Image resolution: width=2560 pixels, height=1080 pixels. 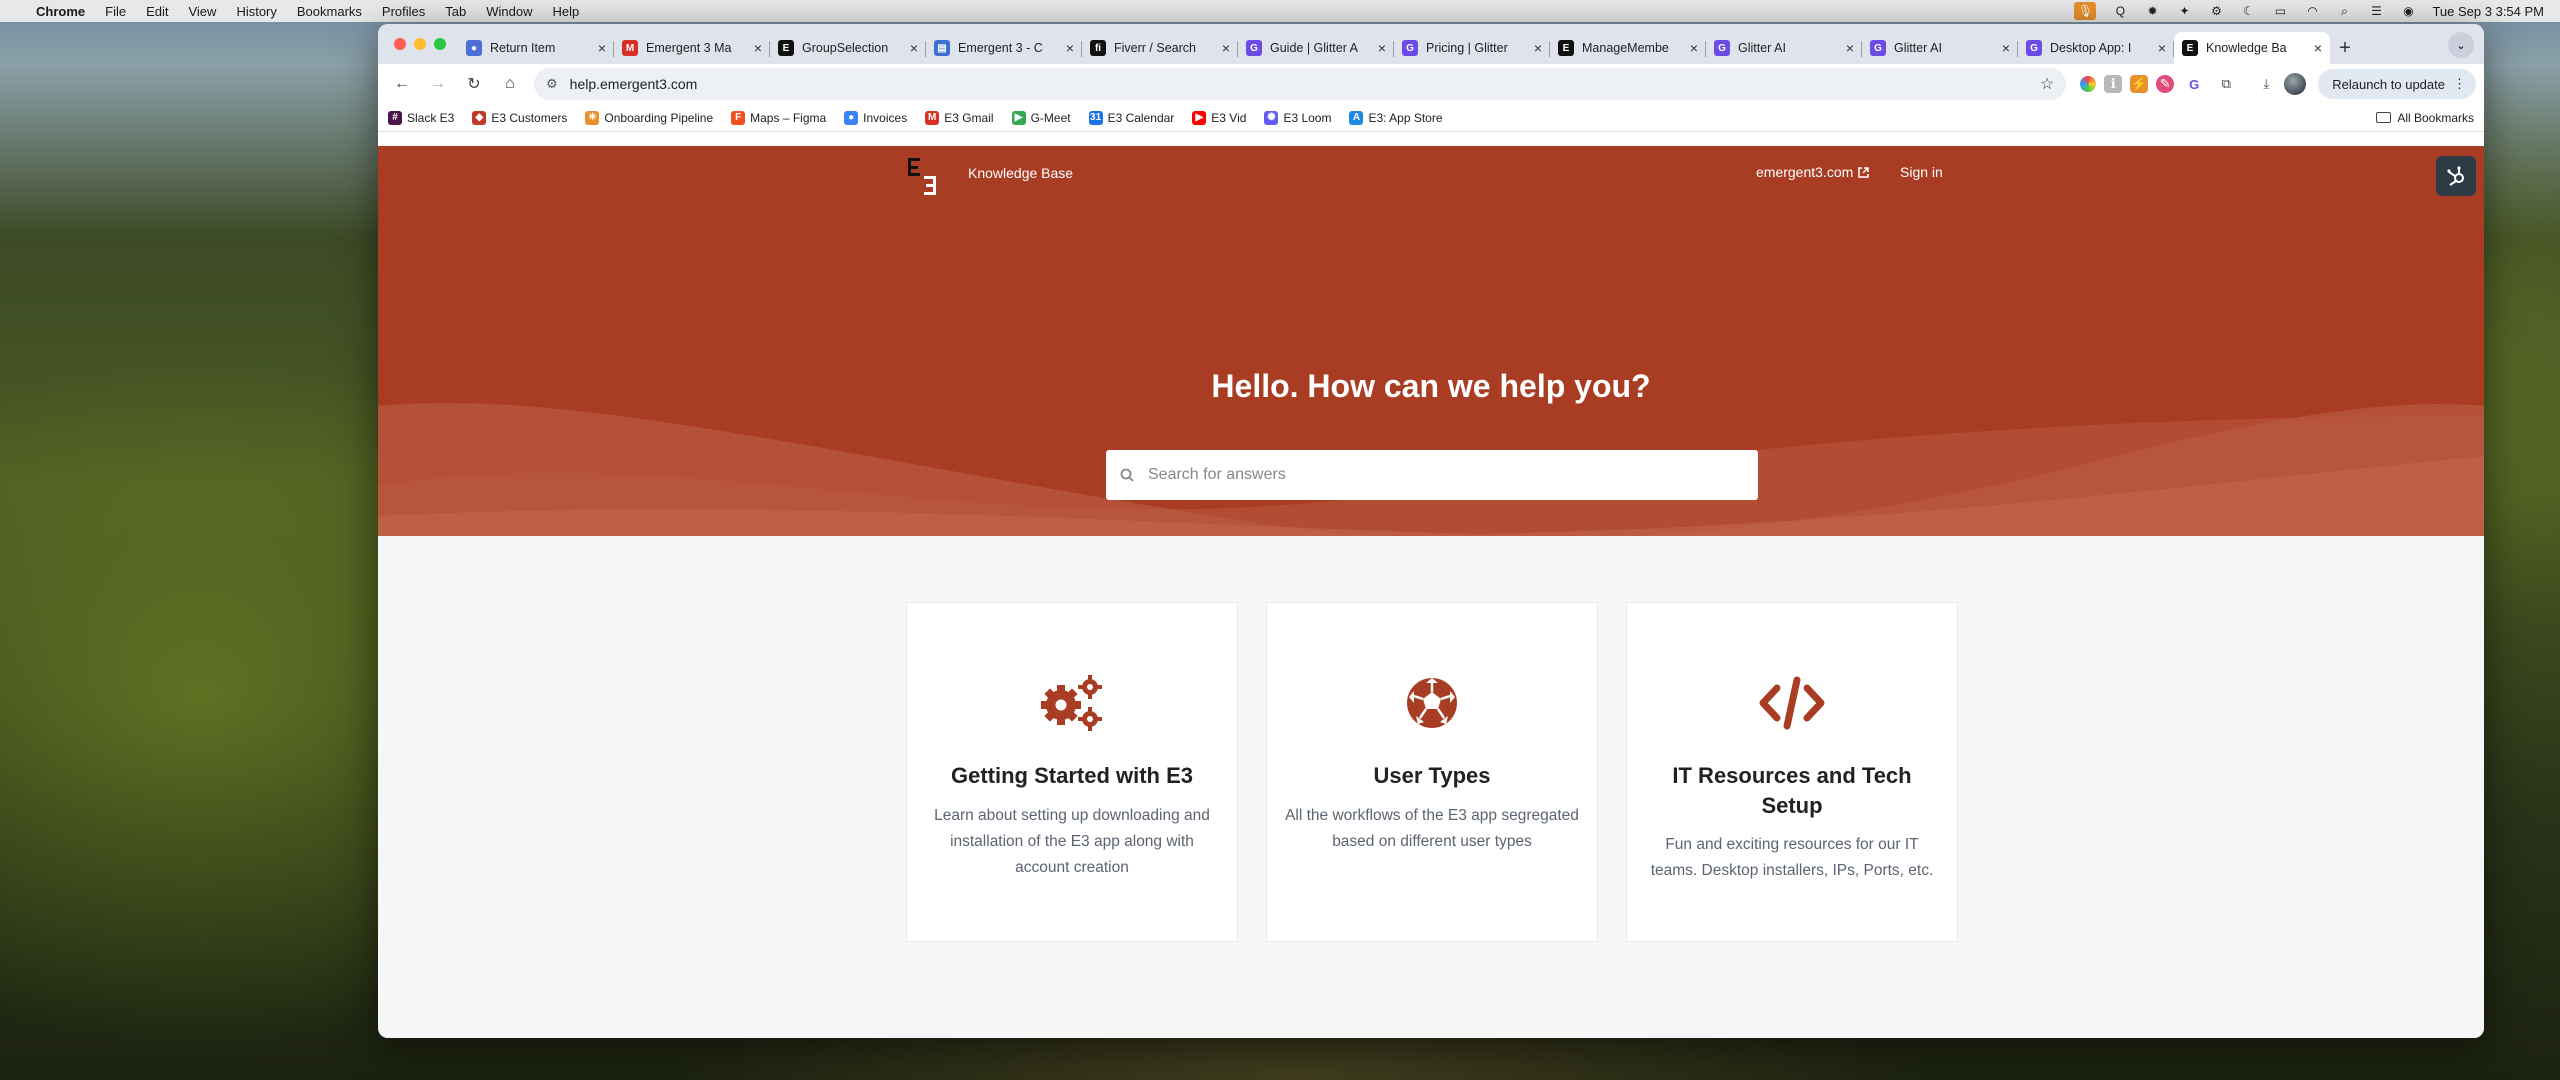 What do you see at coordinates (157, 11) in the screenshot?
I see `menu-edit: Edit` at bounding box center [157, 11].